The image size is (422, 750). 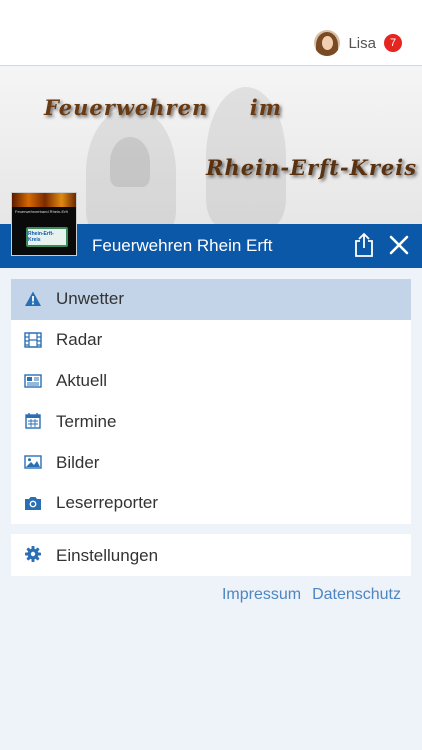 What do you see at coordinates (327, 43) in the screenshot?
I see `avatar` at bounding box center [327, 43].